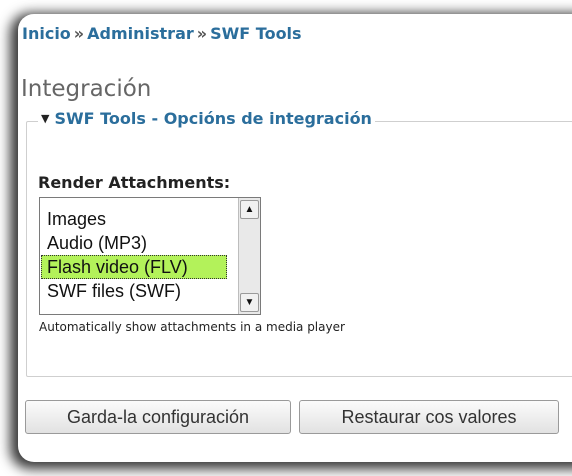 The width and height of the screenshot is (572, 476). Describe the element at coordinates (134, 291) in the screenshot. I see `listbox-option-swf-files: SWF files (SWF)` at that location.